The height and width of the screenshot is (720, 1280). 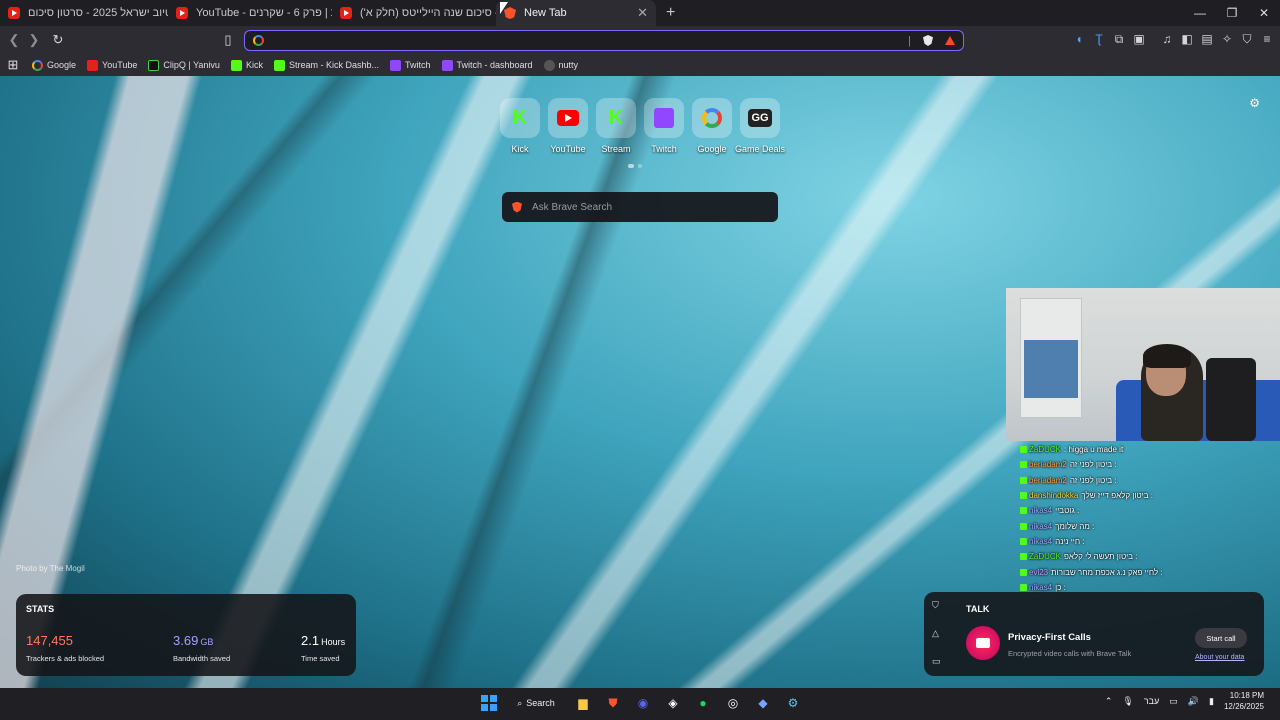 I want to click on tab-youtube-episode: YouTube - יקומות | פרק 6 - שקרנים, so click(x=250, y=13).